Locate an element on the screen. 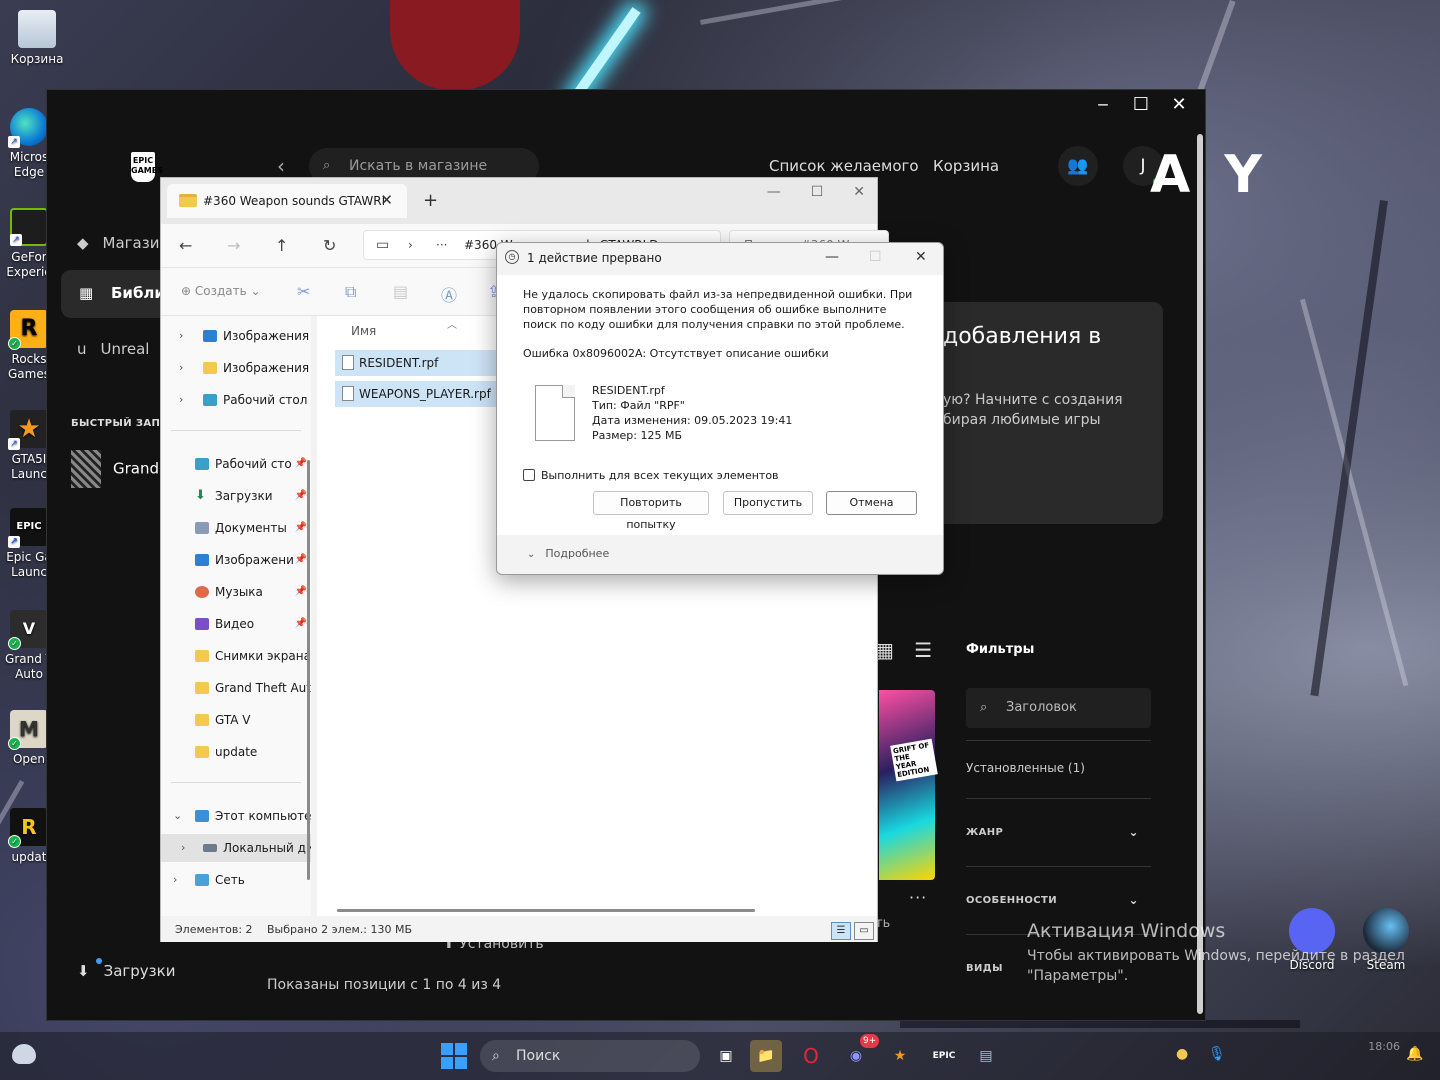 The height and width of the screenshot is (1080, 1440). horizontal-scrollbar is located at coordinates (546, 910).